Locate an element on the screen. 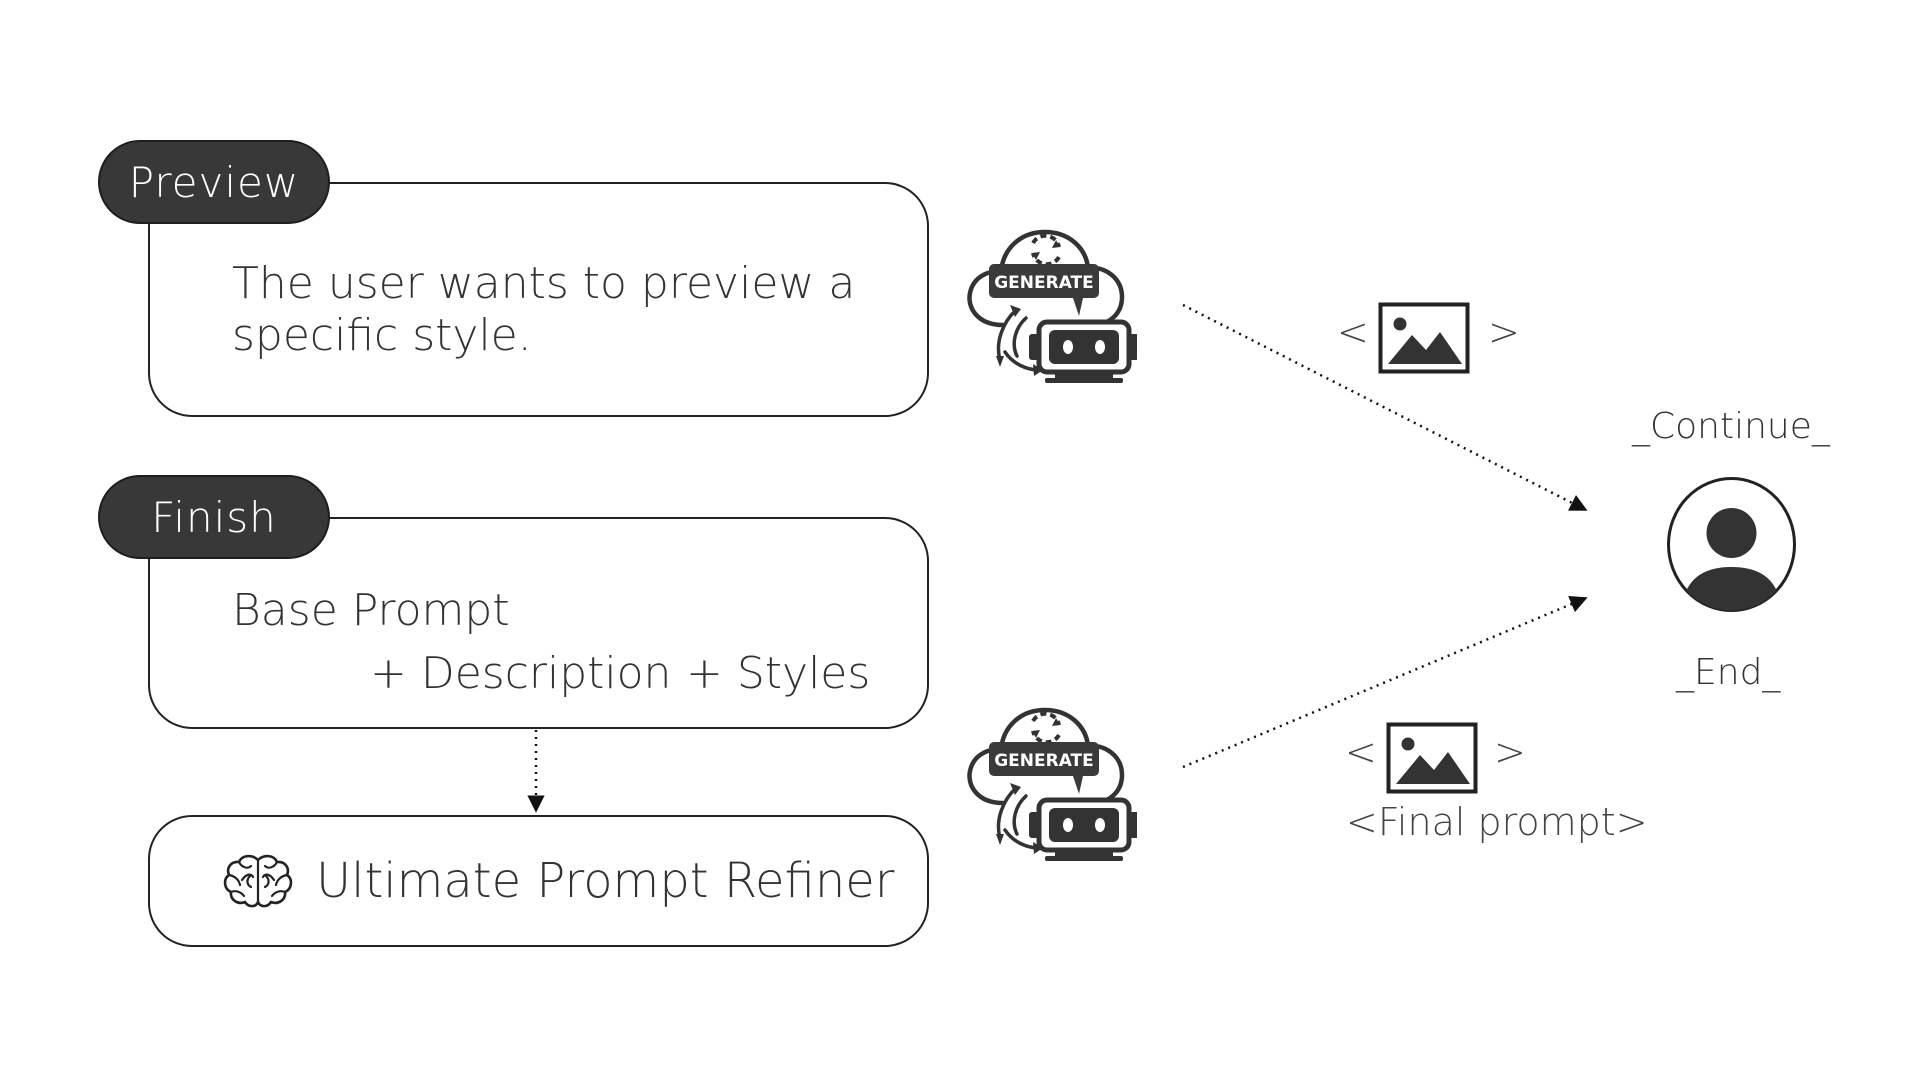  end-label: _End_ is located at coordinates (1728, 672).